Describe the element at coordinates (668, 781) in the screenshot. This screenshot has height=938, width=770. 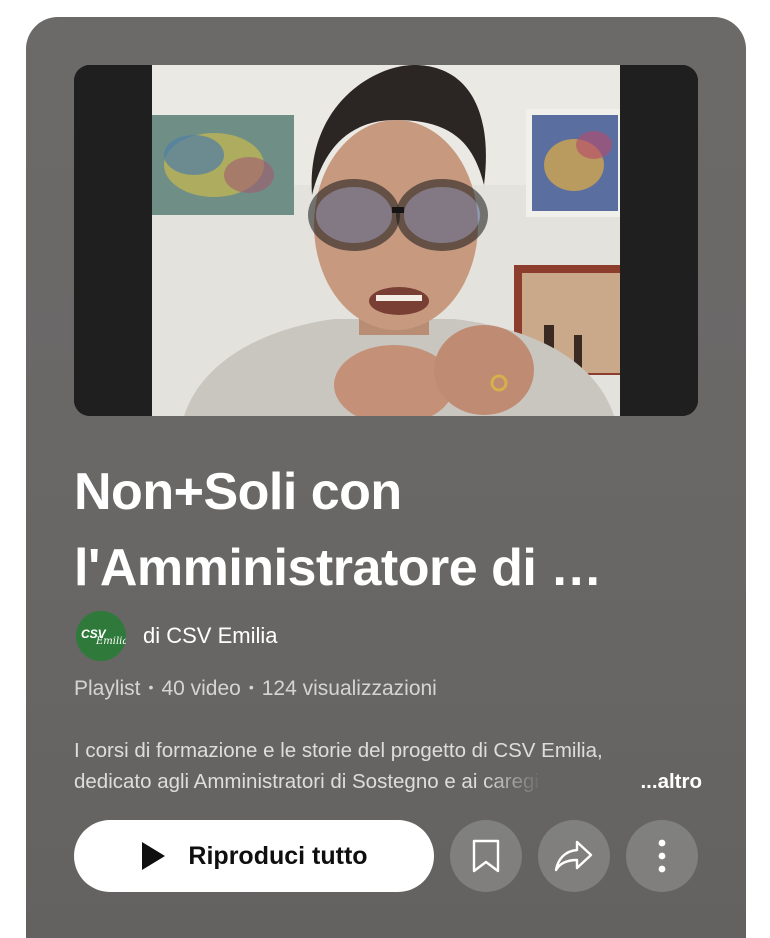
I see `more-link: ...altro` at that location.